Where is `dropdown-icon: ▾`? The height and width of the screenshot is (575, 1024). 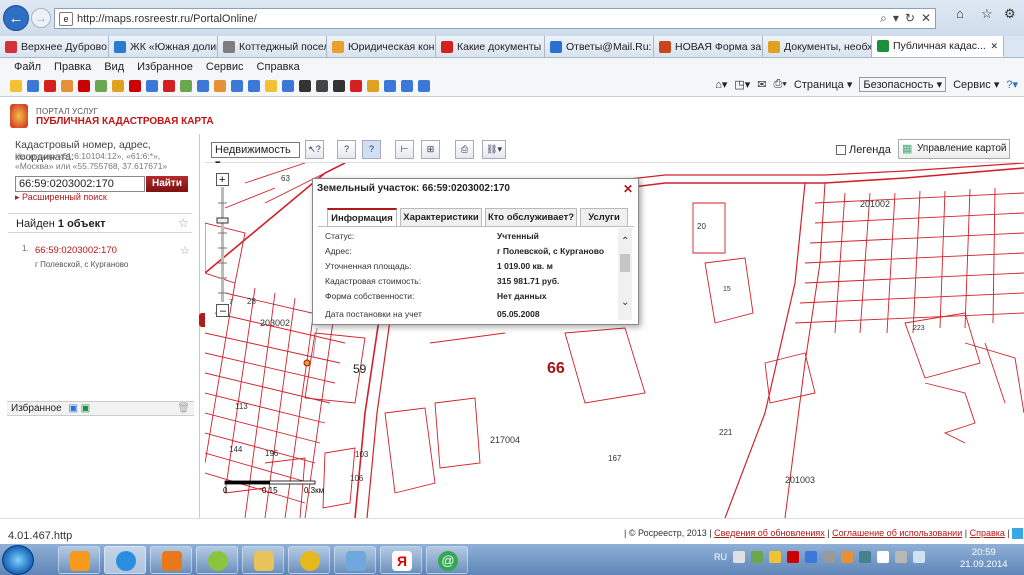 dropdown-icon: ▾ is located at coordinates (896, 18).